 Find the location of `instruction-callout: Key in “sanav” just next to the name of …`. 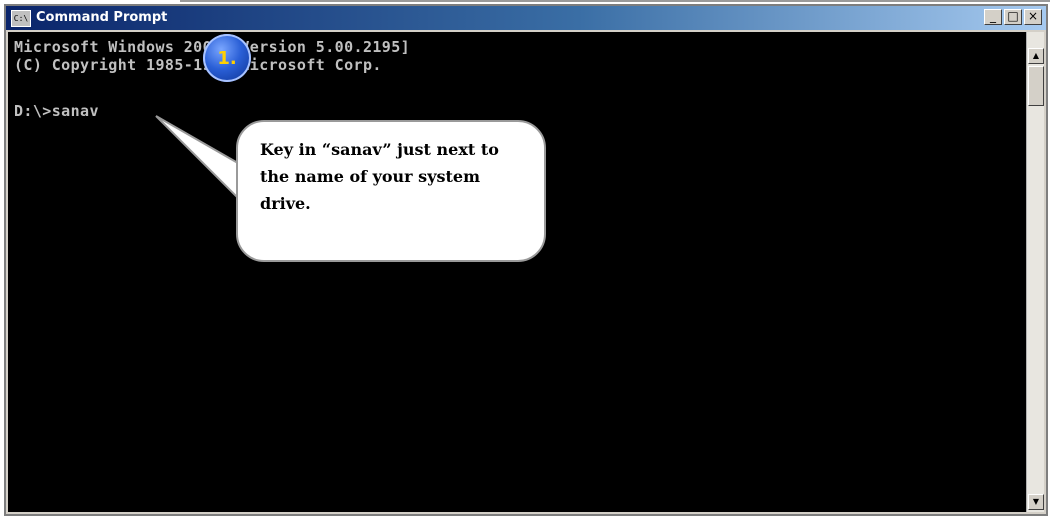

instruction-callout: Key in “sanav” just next to the name of … is located at coordinates (391, 191).